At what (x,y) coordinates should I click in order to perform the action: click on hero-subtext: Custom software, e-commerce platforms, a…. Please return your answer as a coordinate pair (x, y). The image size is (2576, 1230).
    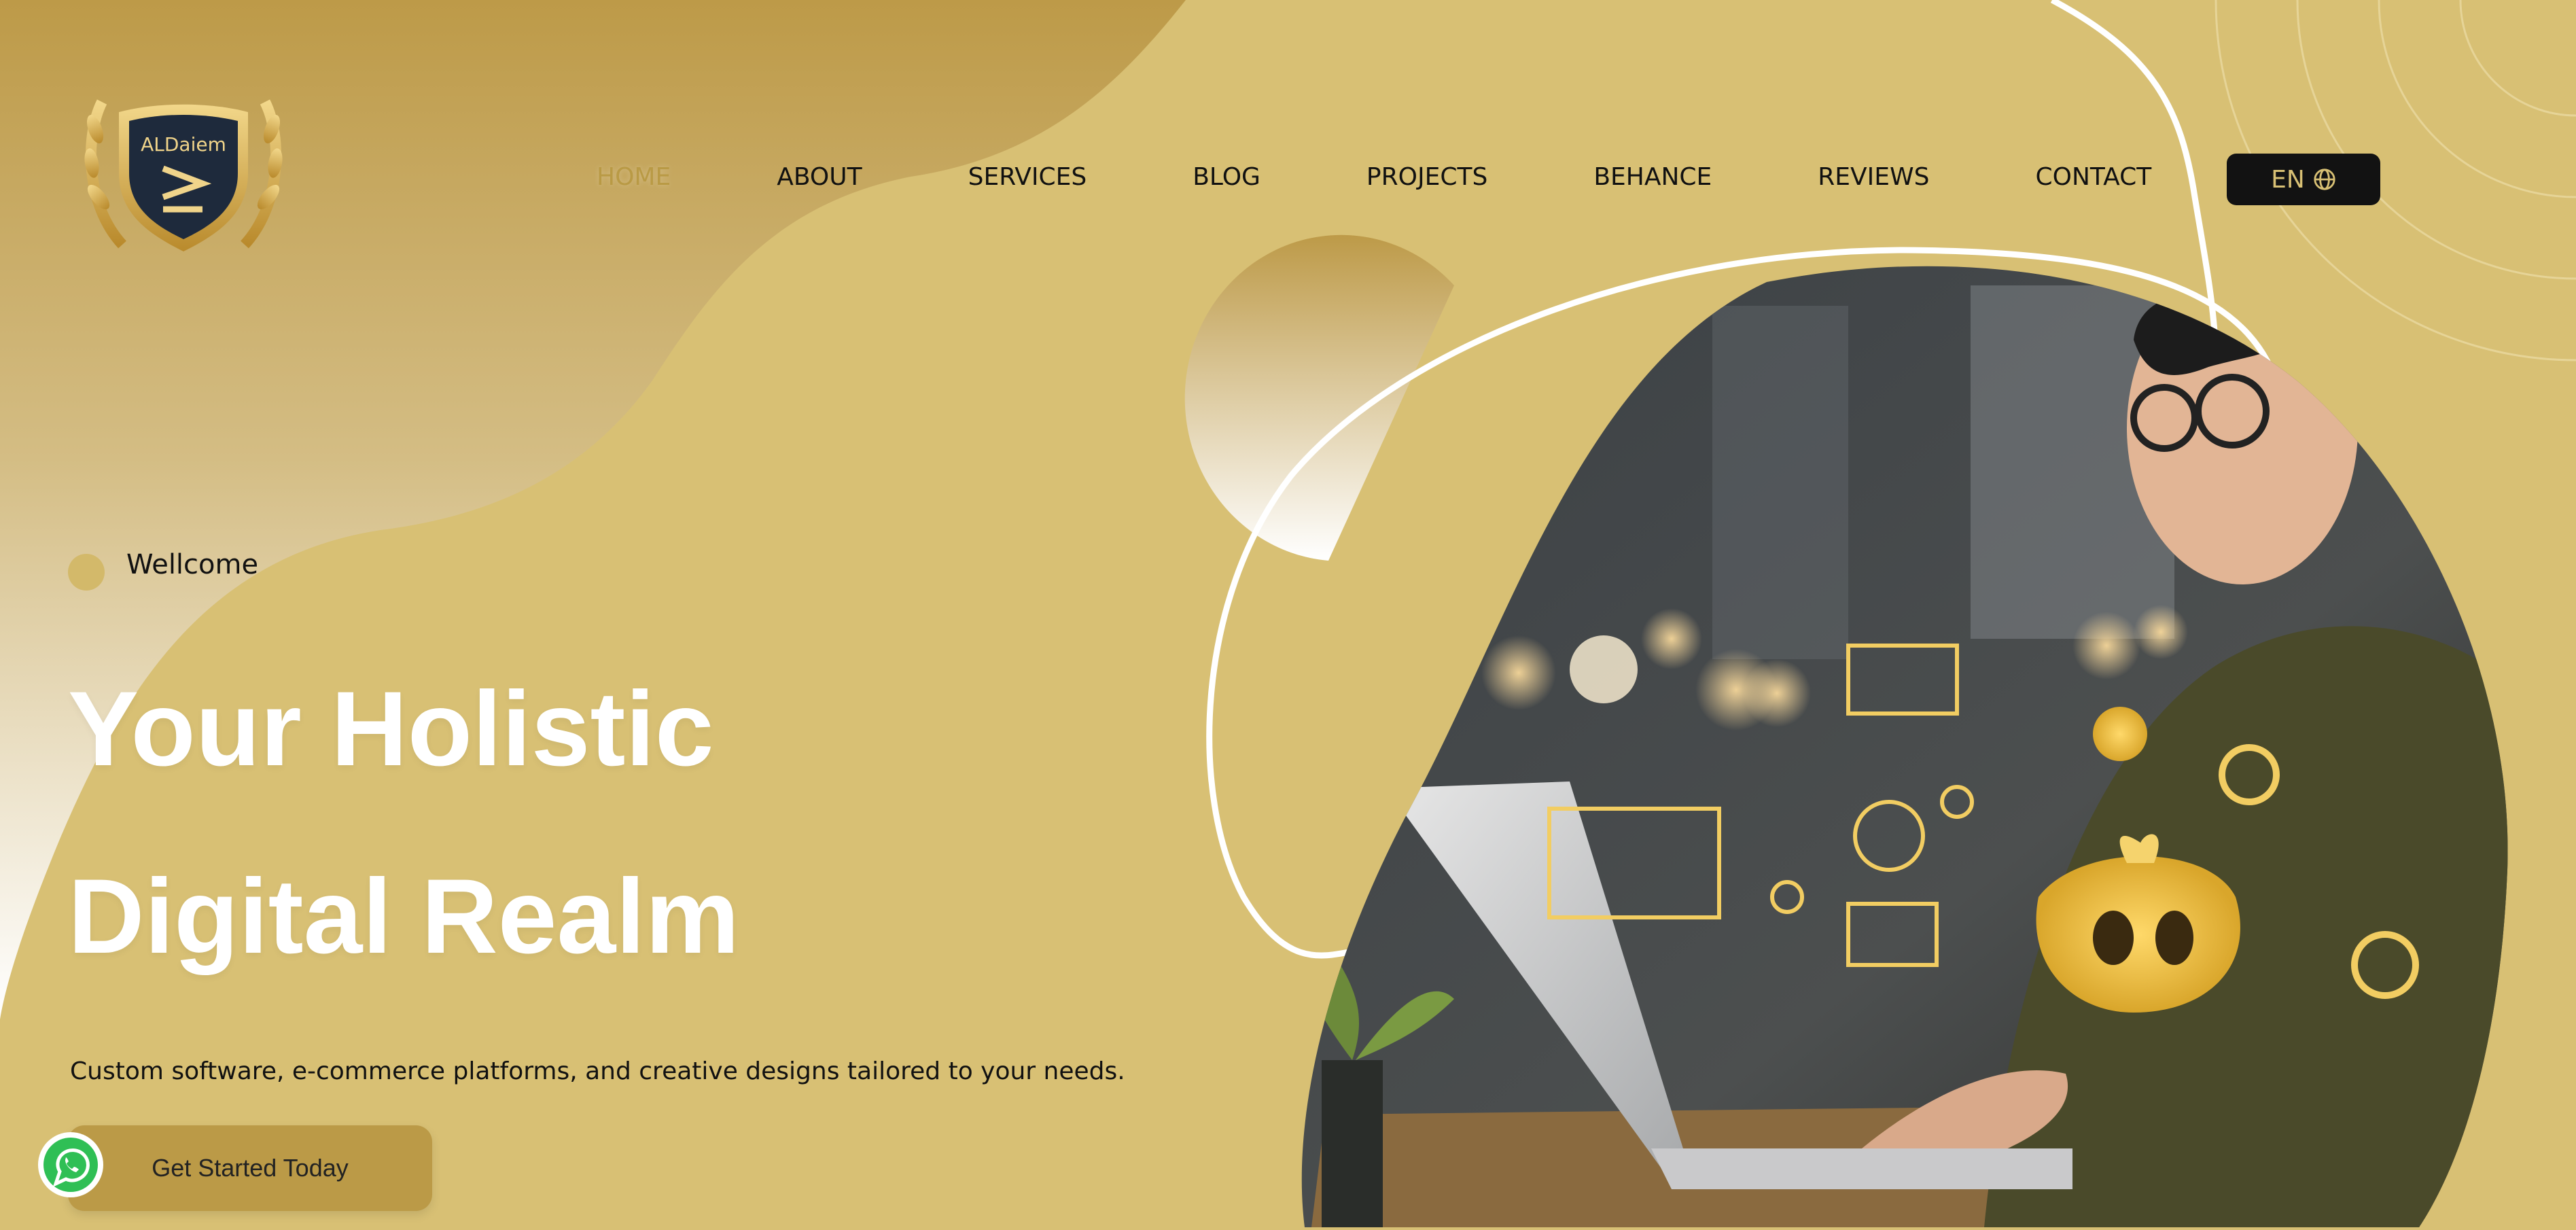
    Looking at the image, I should click on (597, 1071).